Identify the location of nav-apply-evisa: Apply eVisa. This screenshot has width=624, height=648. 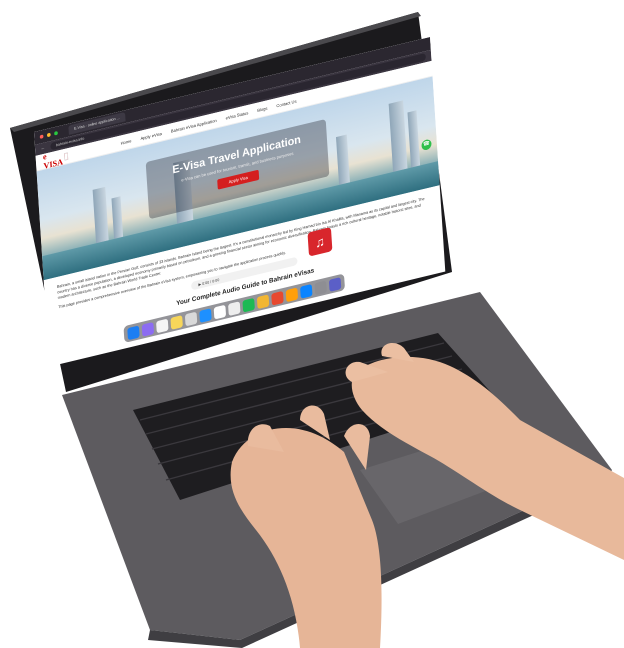
(151, 136).